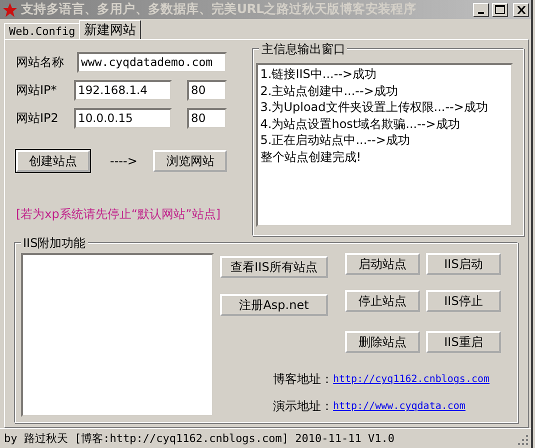  I want to click on log-line: 整个站点创建完成!, so click(311, 157).